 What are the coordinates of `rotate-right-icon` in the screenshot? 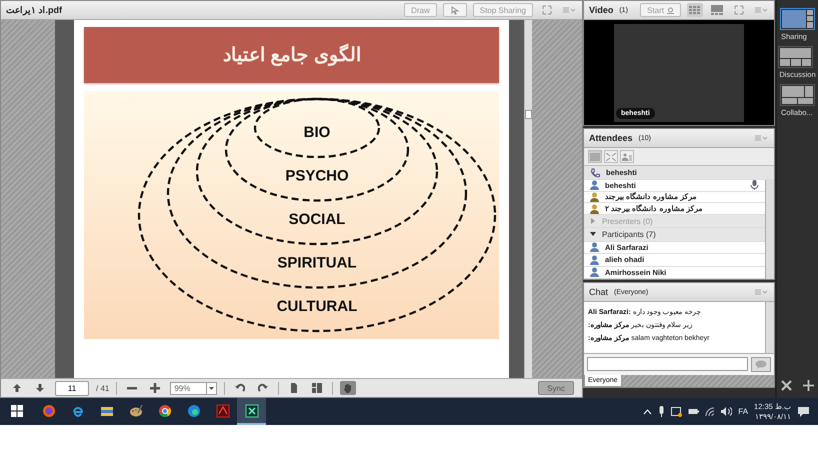 It's located at (263, 388).